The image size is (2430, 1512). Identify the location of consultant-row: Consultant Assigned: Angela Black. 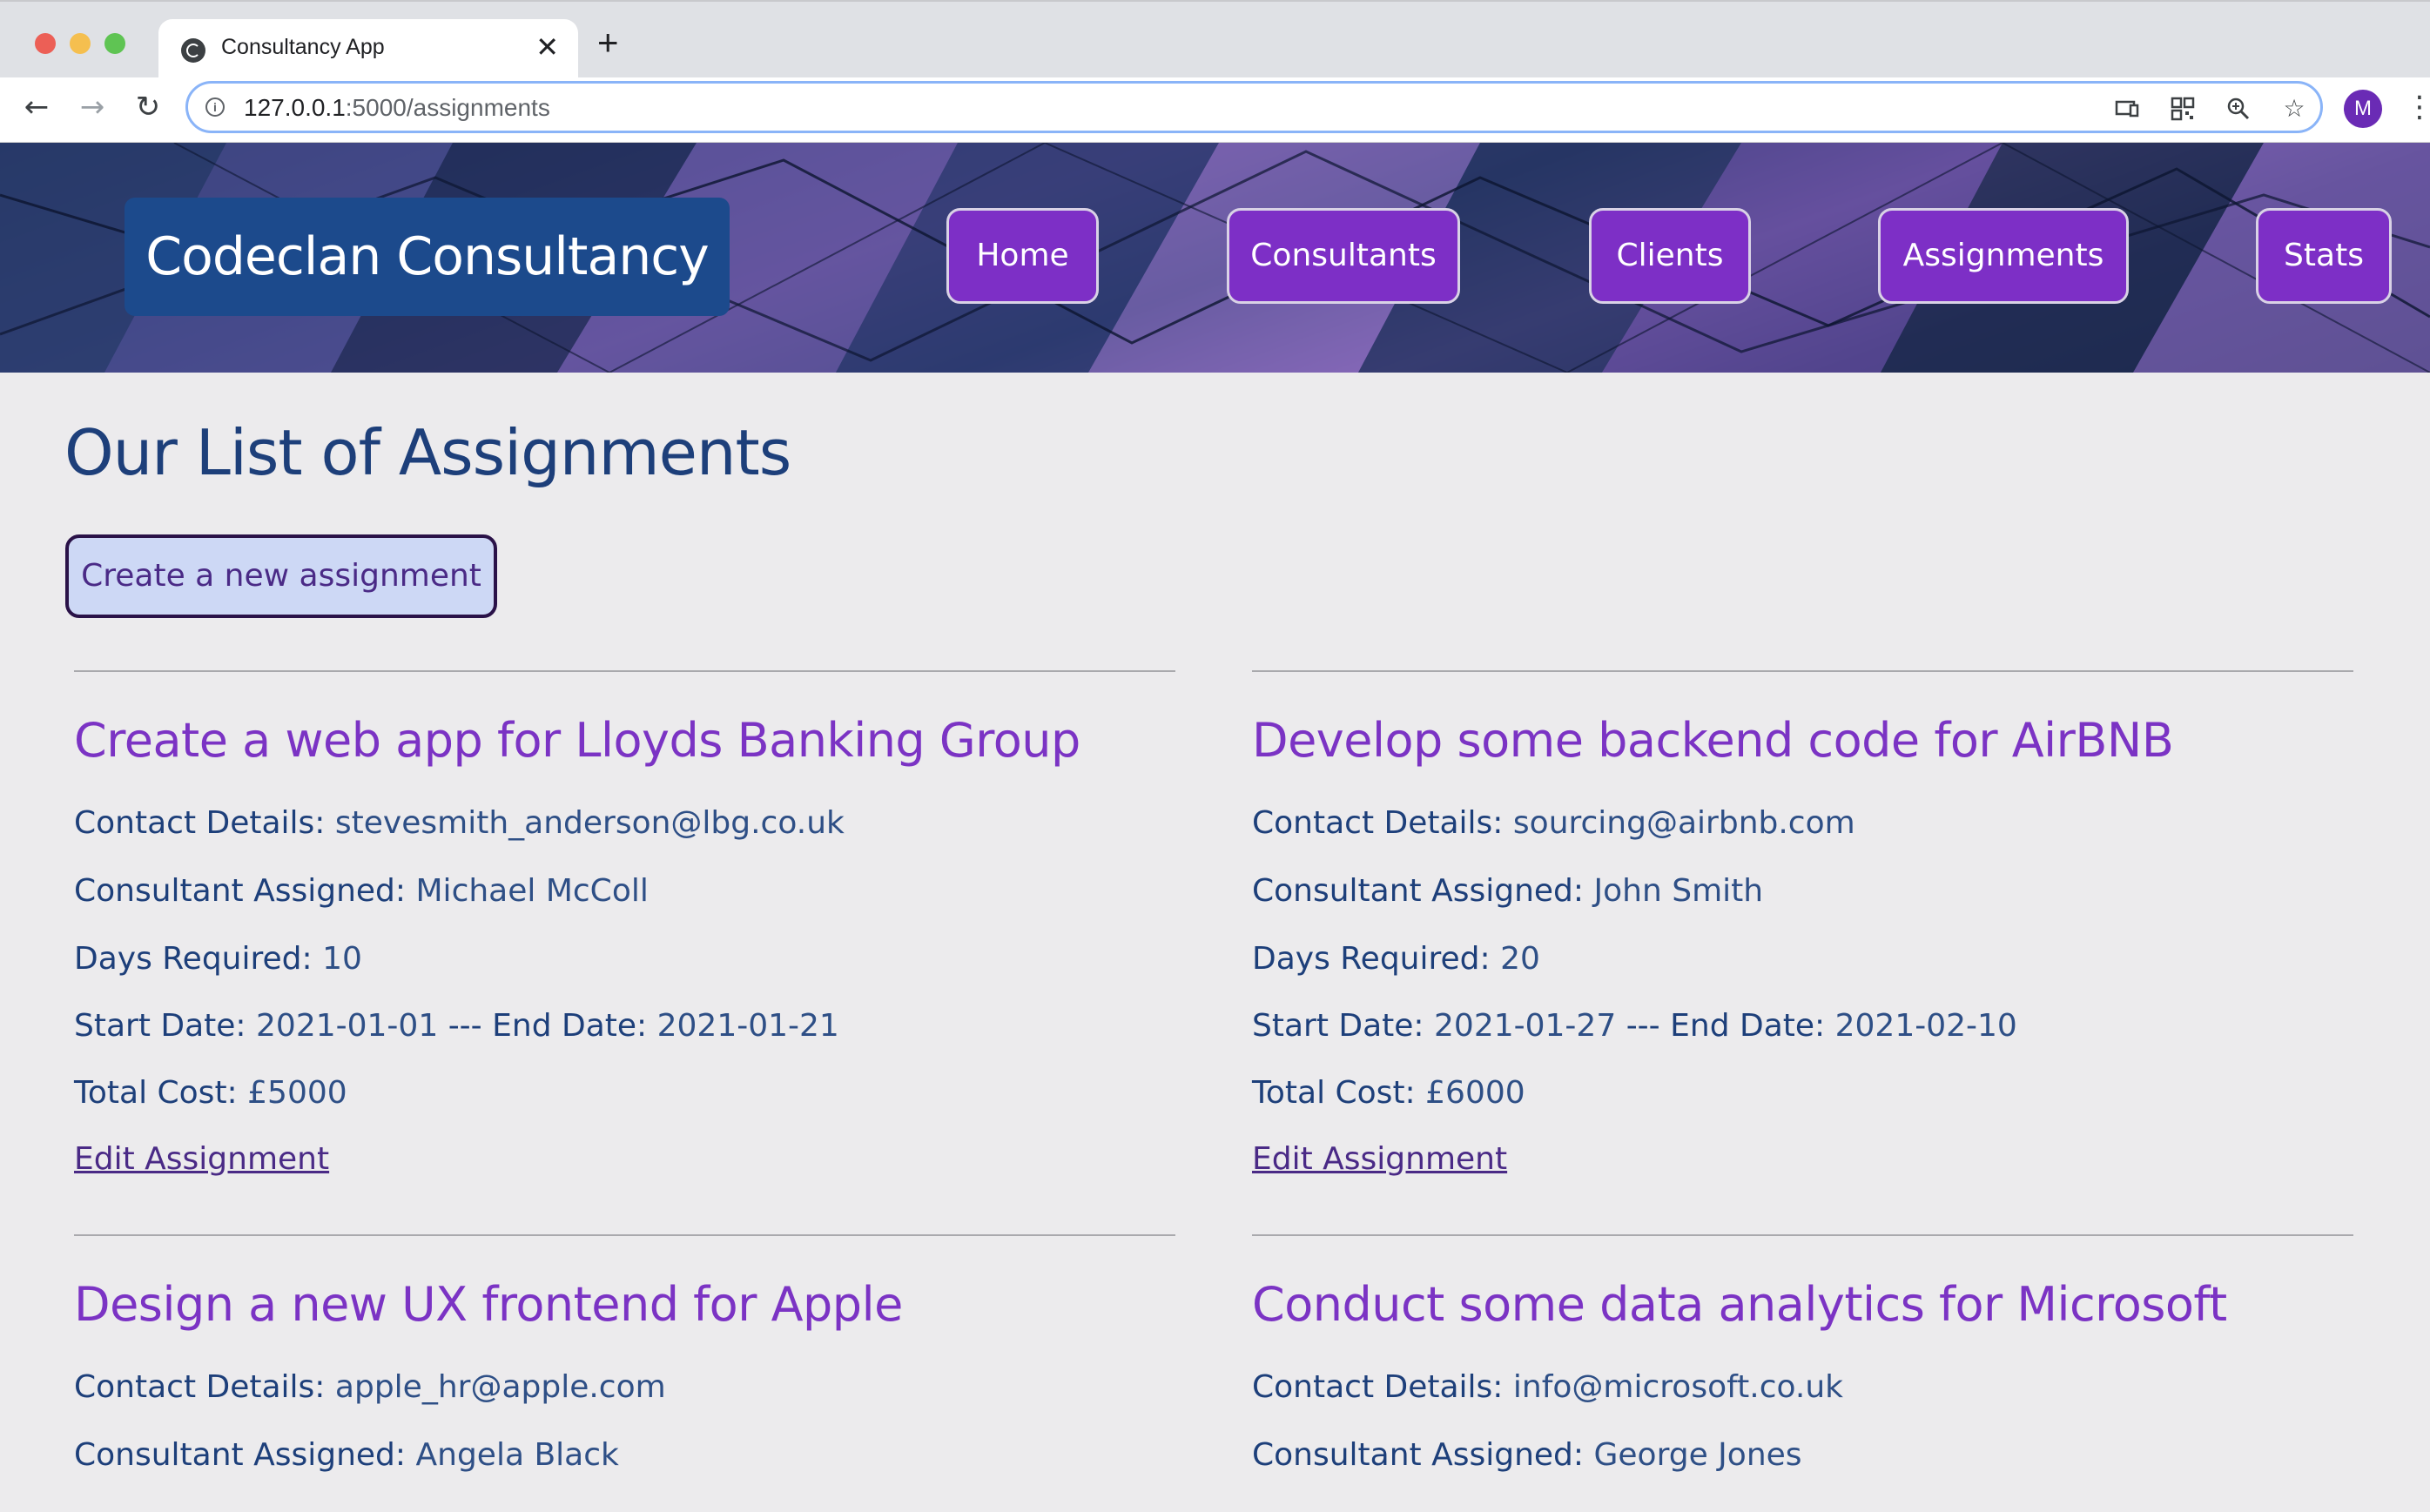
(346, 1455).